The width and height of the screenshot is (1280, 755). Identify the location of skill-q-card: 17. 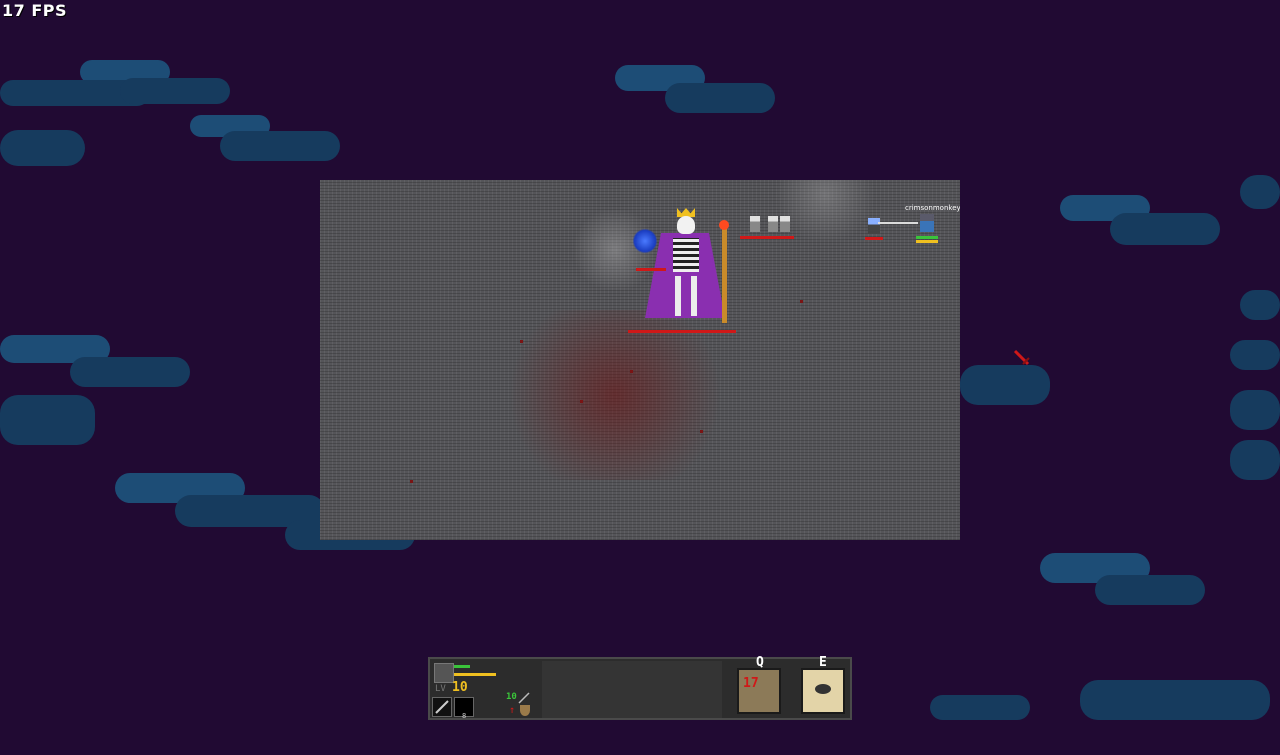
(759, 691).